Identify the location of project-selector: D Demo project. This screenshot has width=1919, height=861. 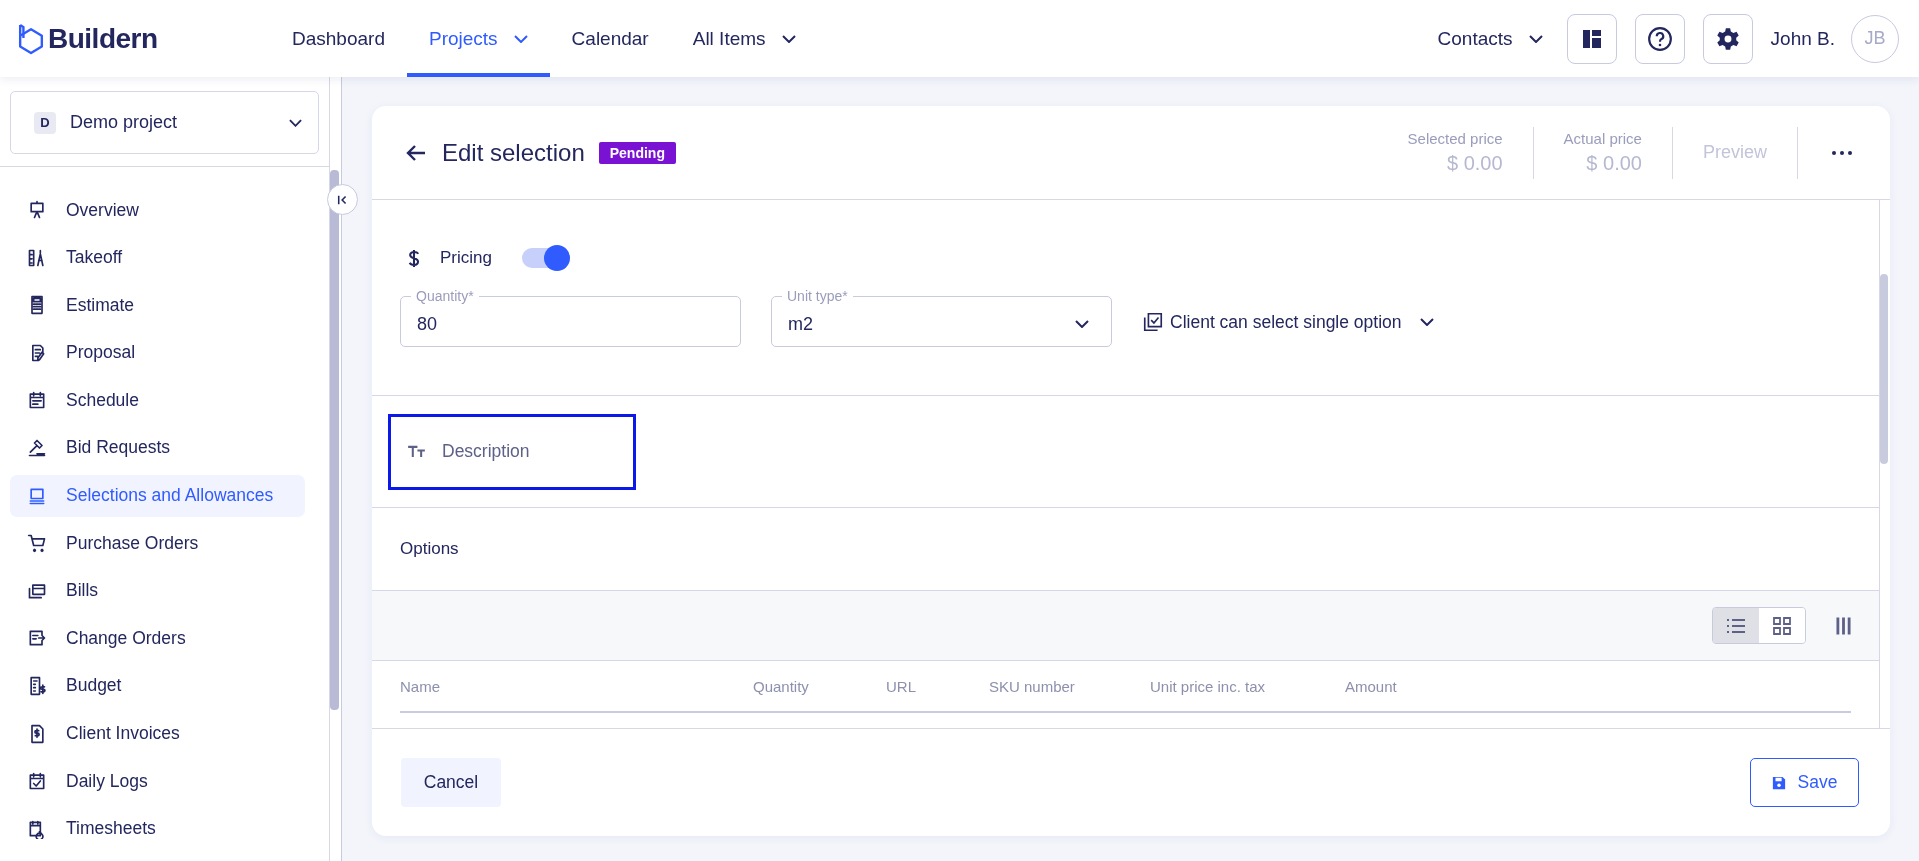
(164, 122).